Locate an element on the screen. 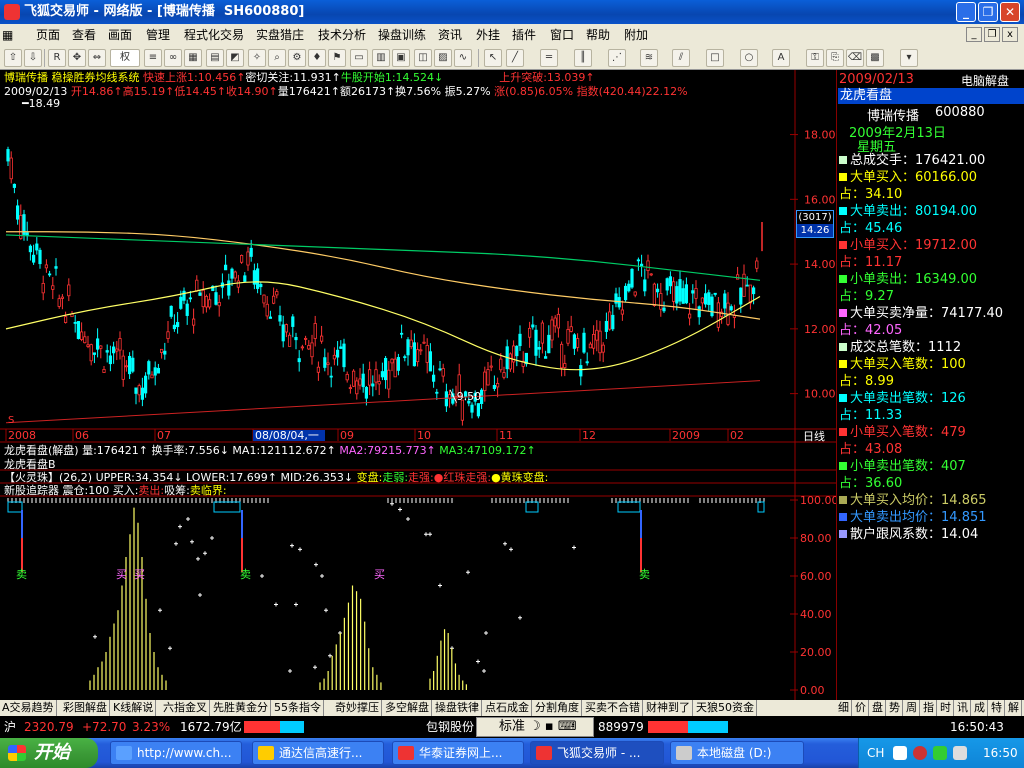 This screenshot has height=768, width=1024. minimize-button: _ is located at coordinates (966, 12).